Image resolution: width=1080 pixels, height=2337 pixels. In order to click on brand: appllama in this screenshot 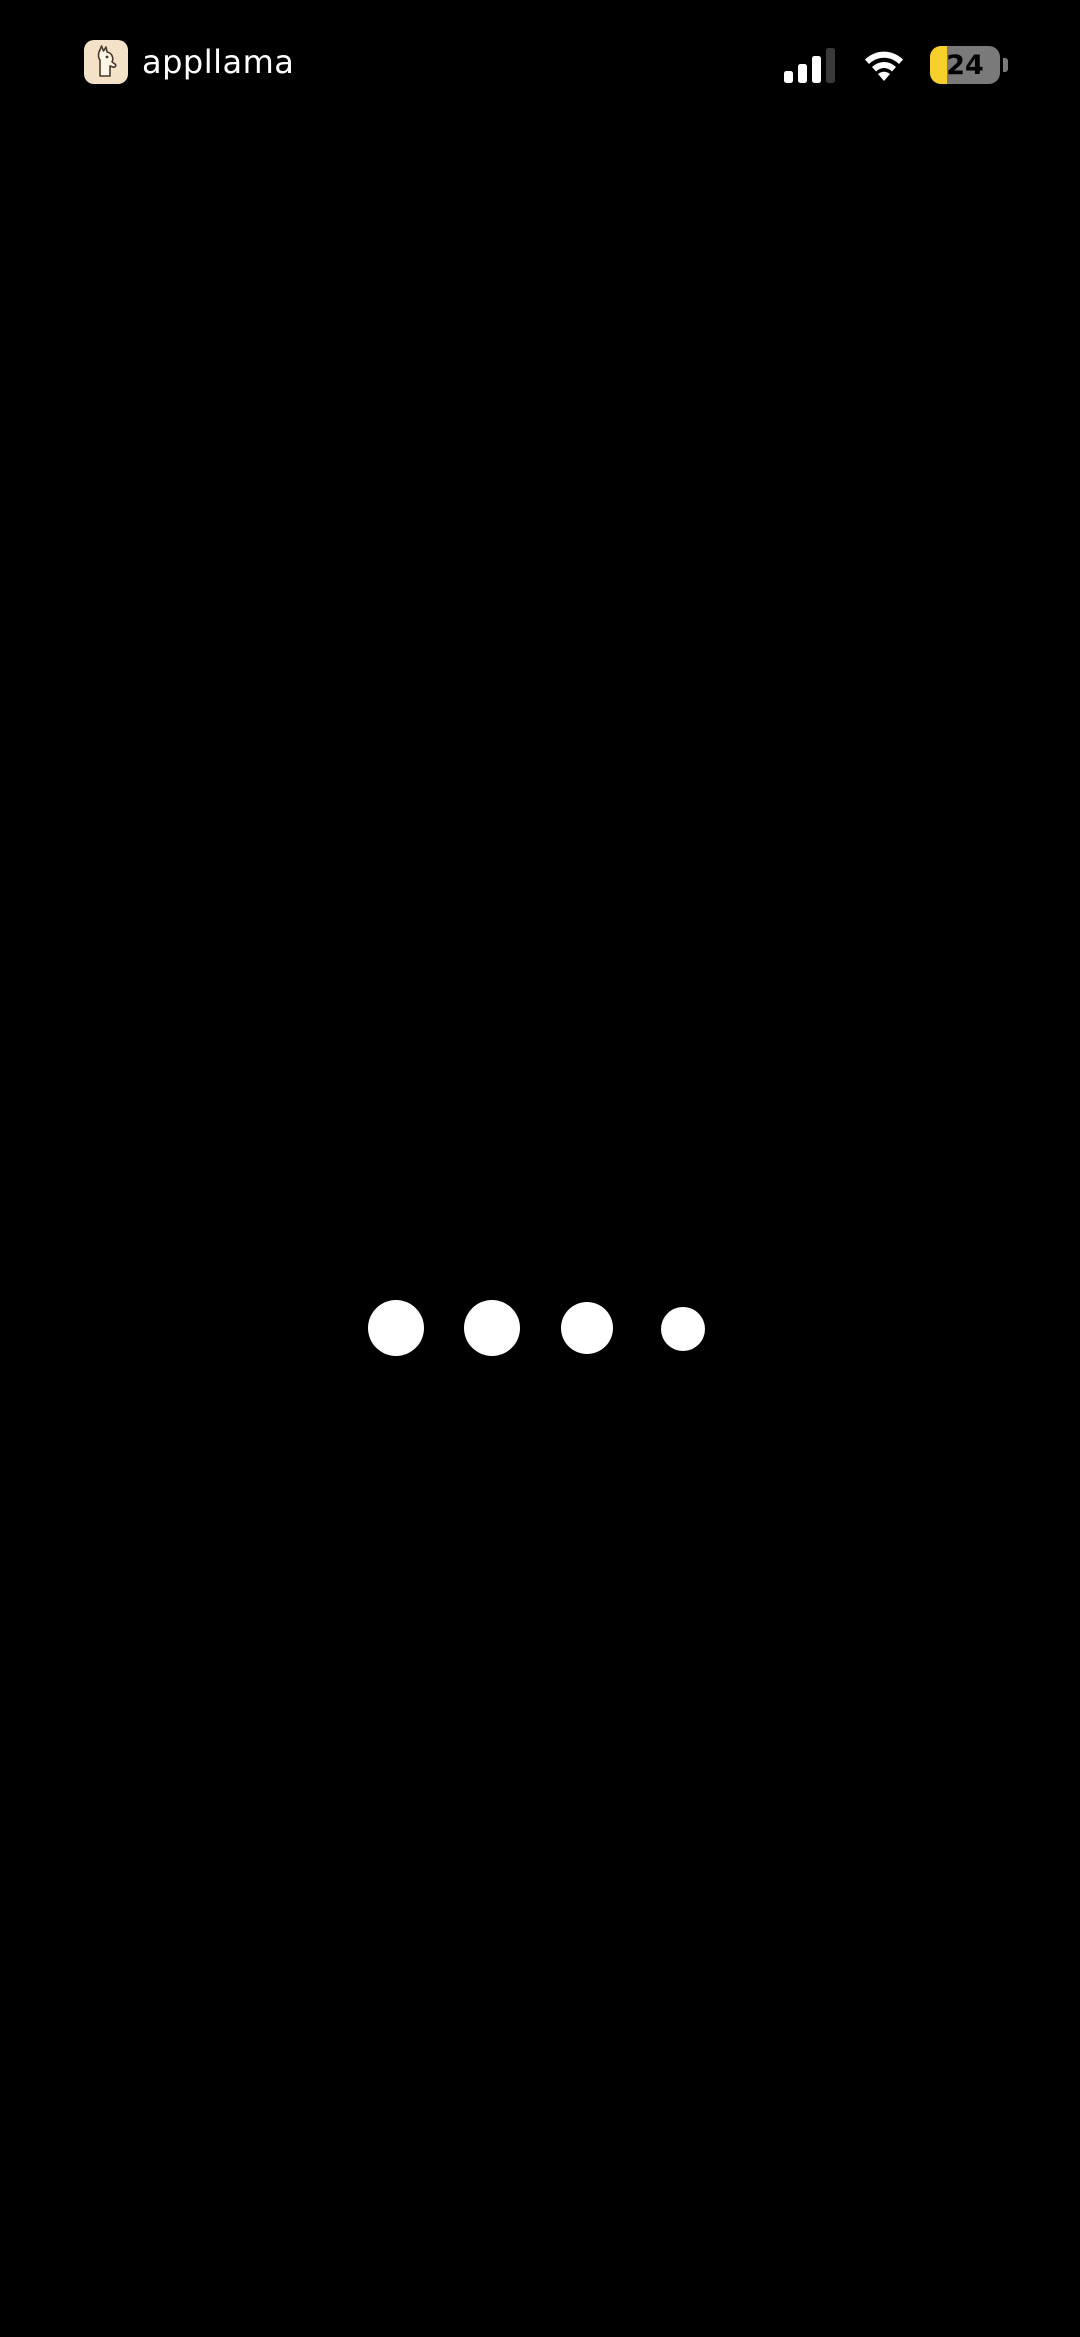, I will do `click(189, 62)`.